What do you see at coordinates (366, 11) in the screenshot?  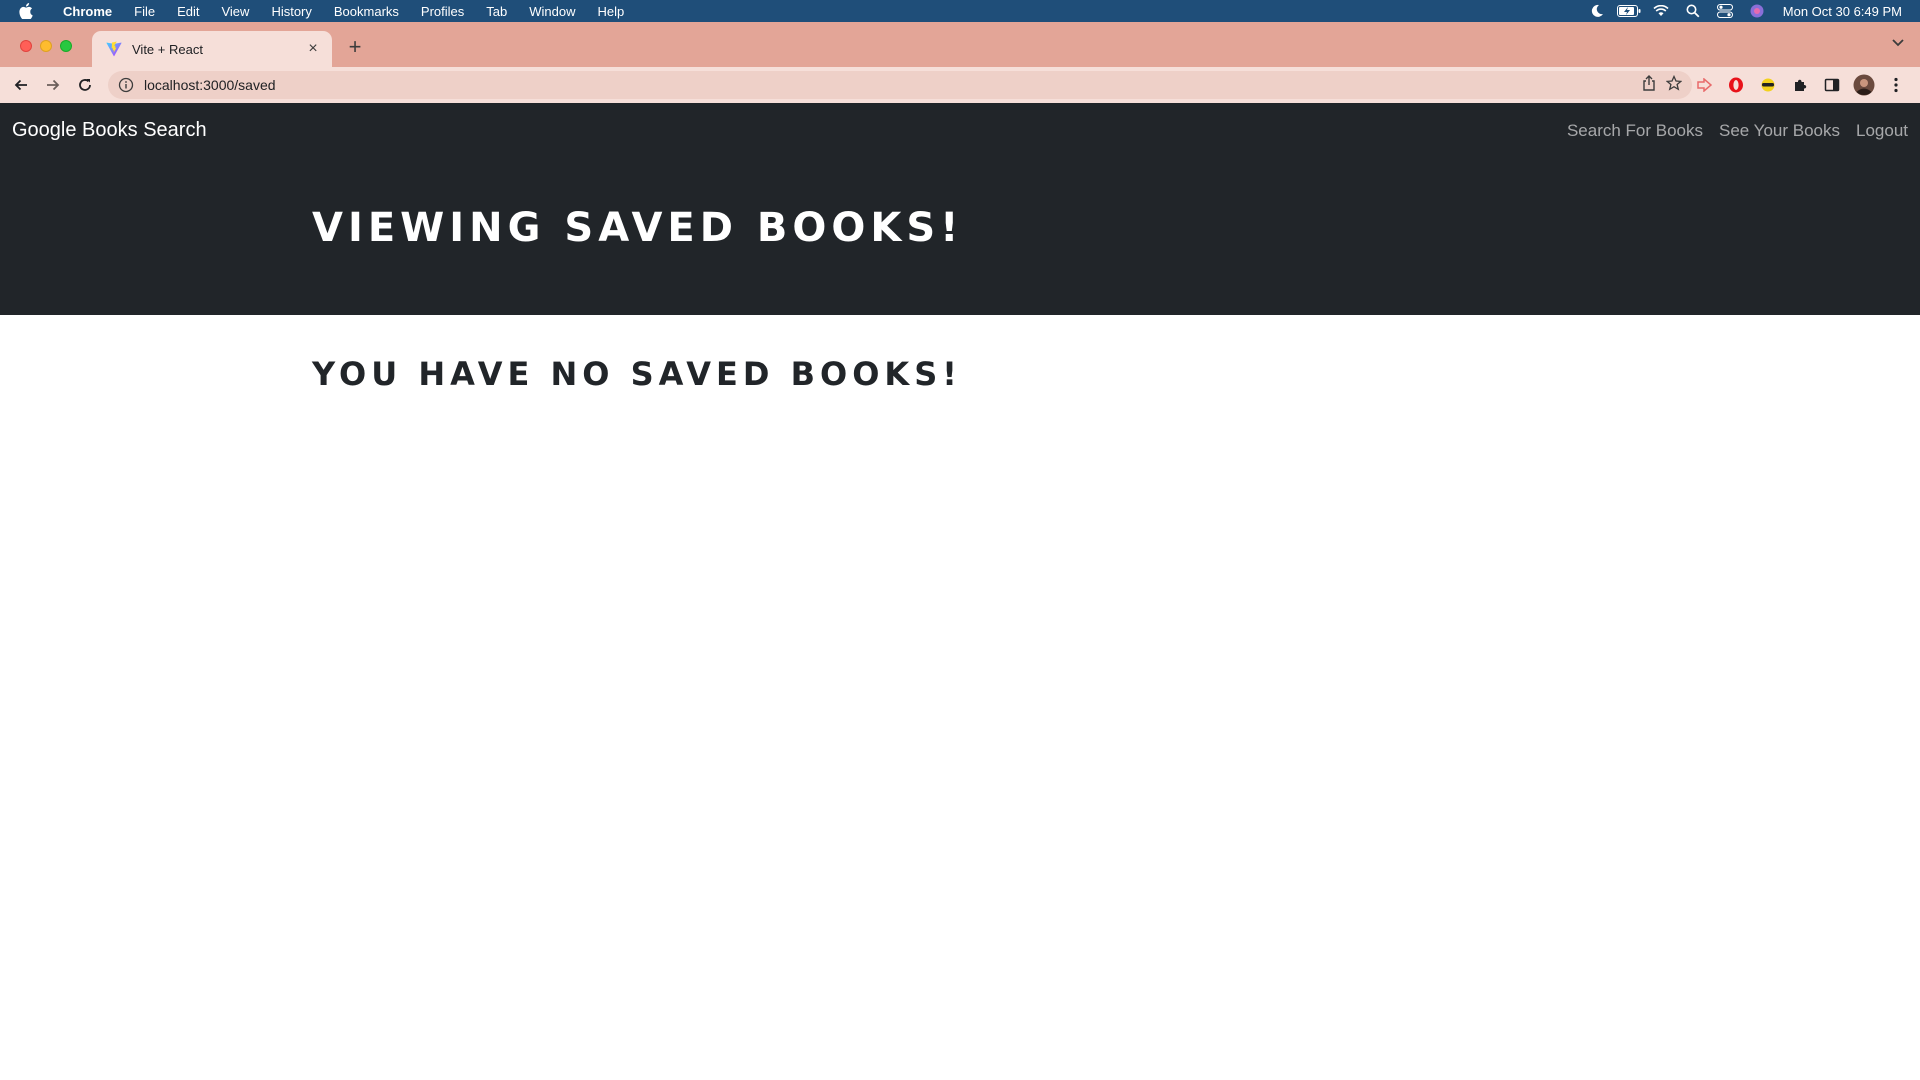 I see `menu-bookmarks: Bookmarks` at bounding box center [366, 11].